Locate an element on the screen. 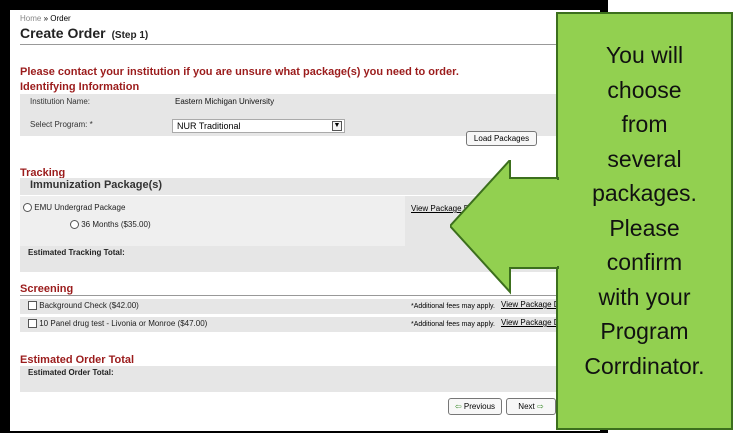 Image resolution: width=739 pixels, height=433 pixels. tracking-total-label: Estimated Tracking Total: is located at coordinates (76, 252).